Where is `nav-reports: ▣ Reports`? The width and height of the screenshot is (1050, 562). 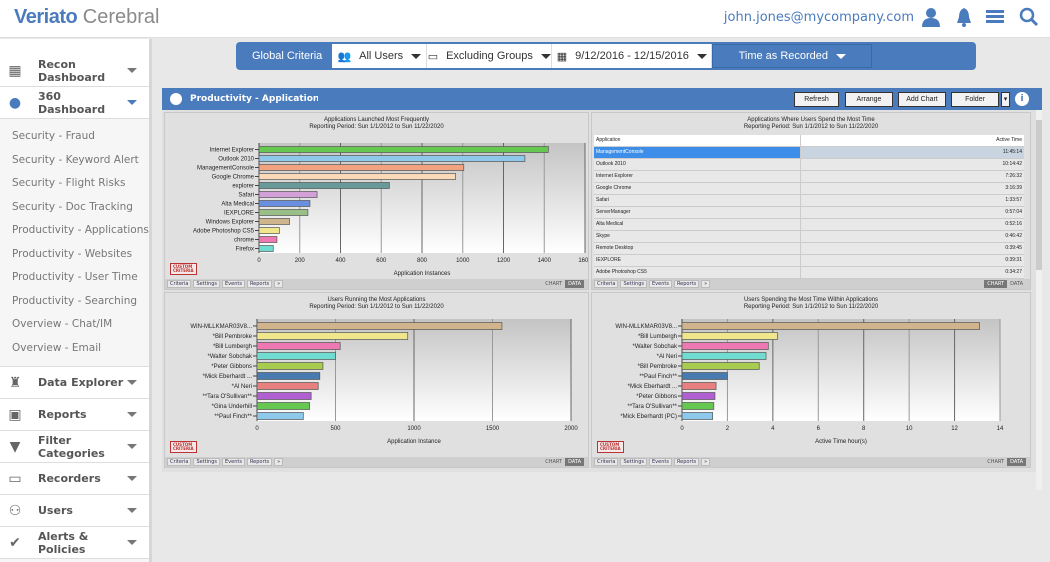 nav-reports: ▣ Reports is located at coordinates (74, 415).